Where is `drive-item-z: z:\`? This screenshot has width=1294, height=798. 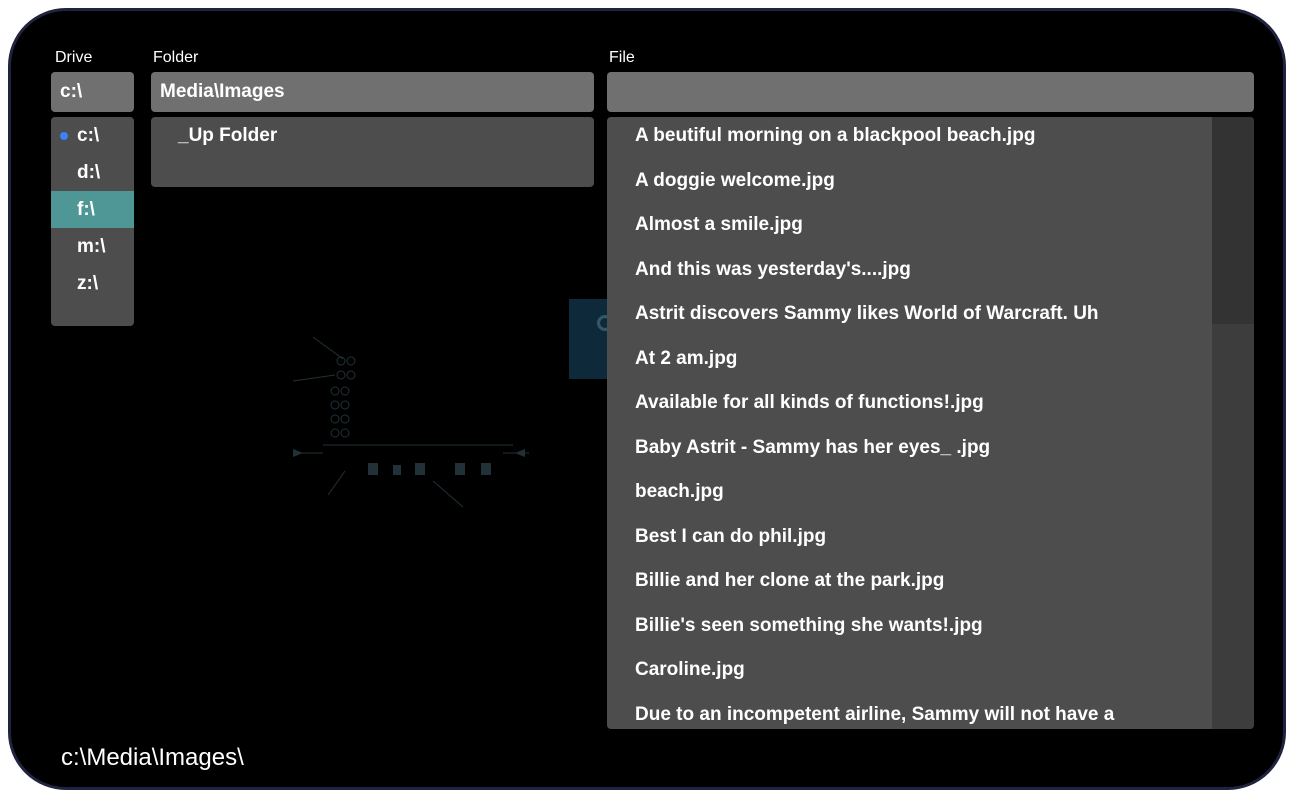 drive-item-z: z:\ is located at coordinates (92, 283).